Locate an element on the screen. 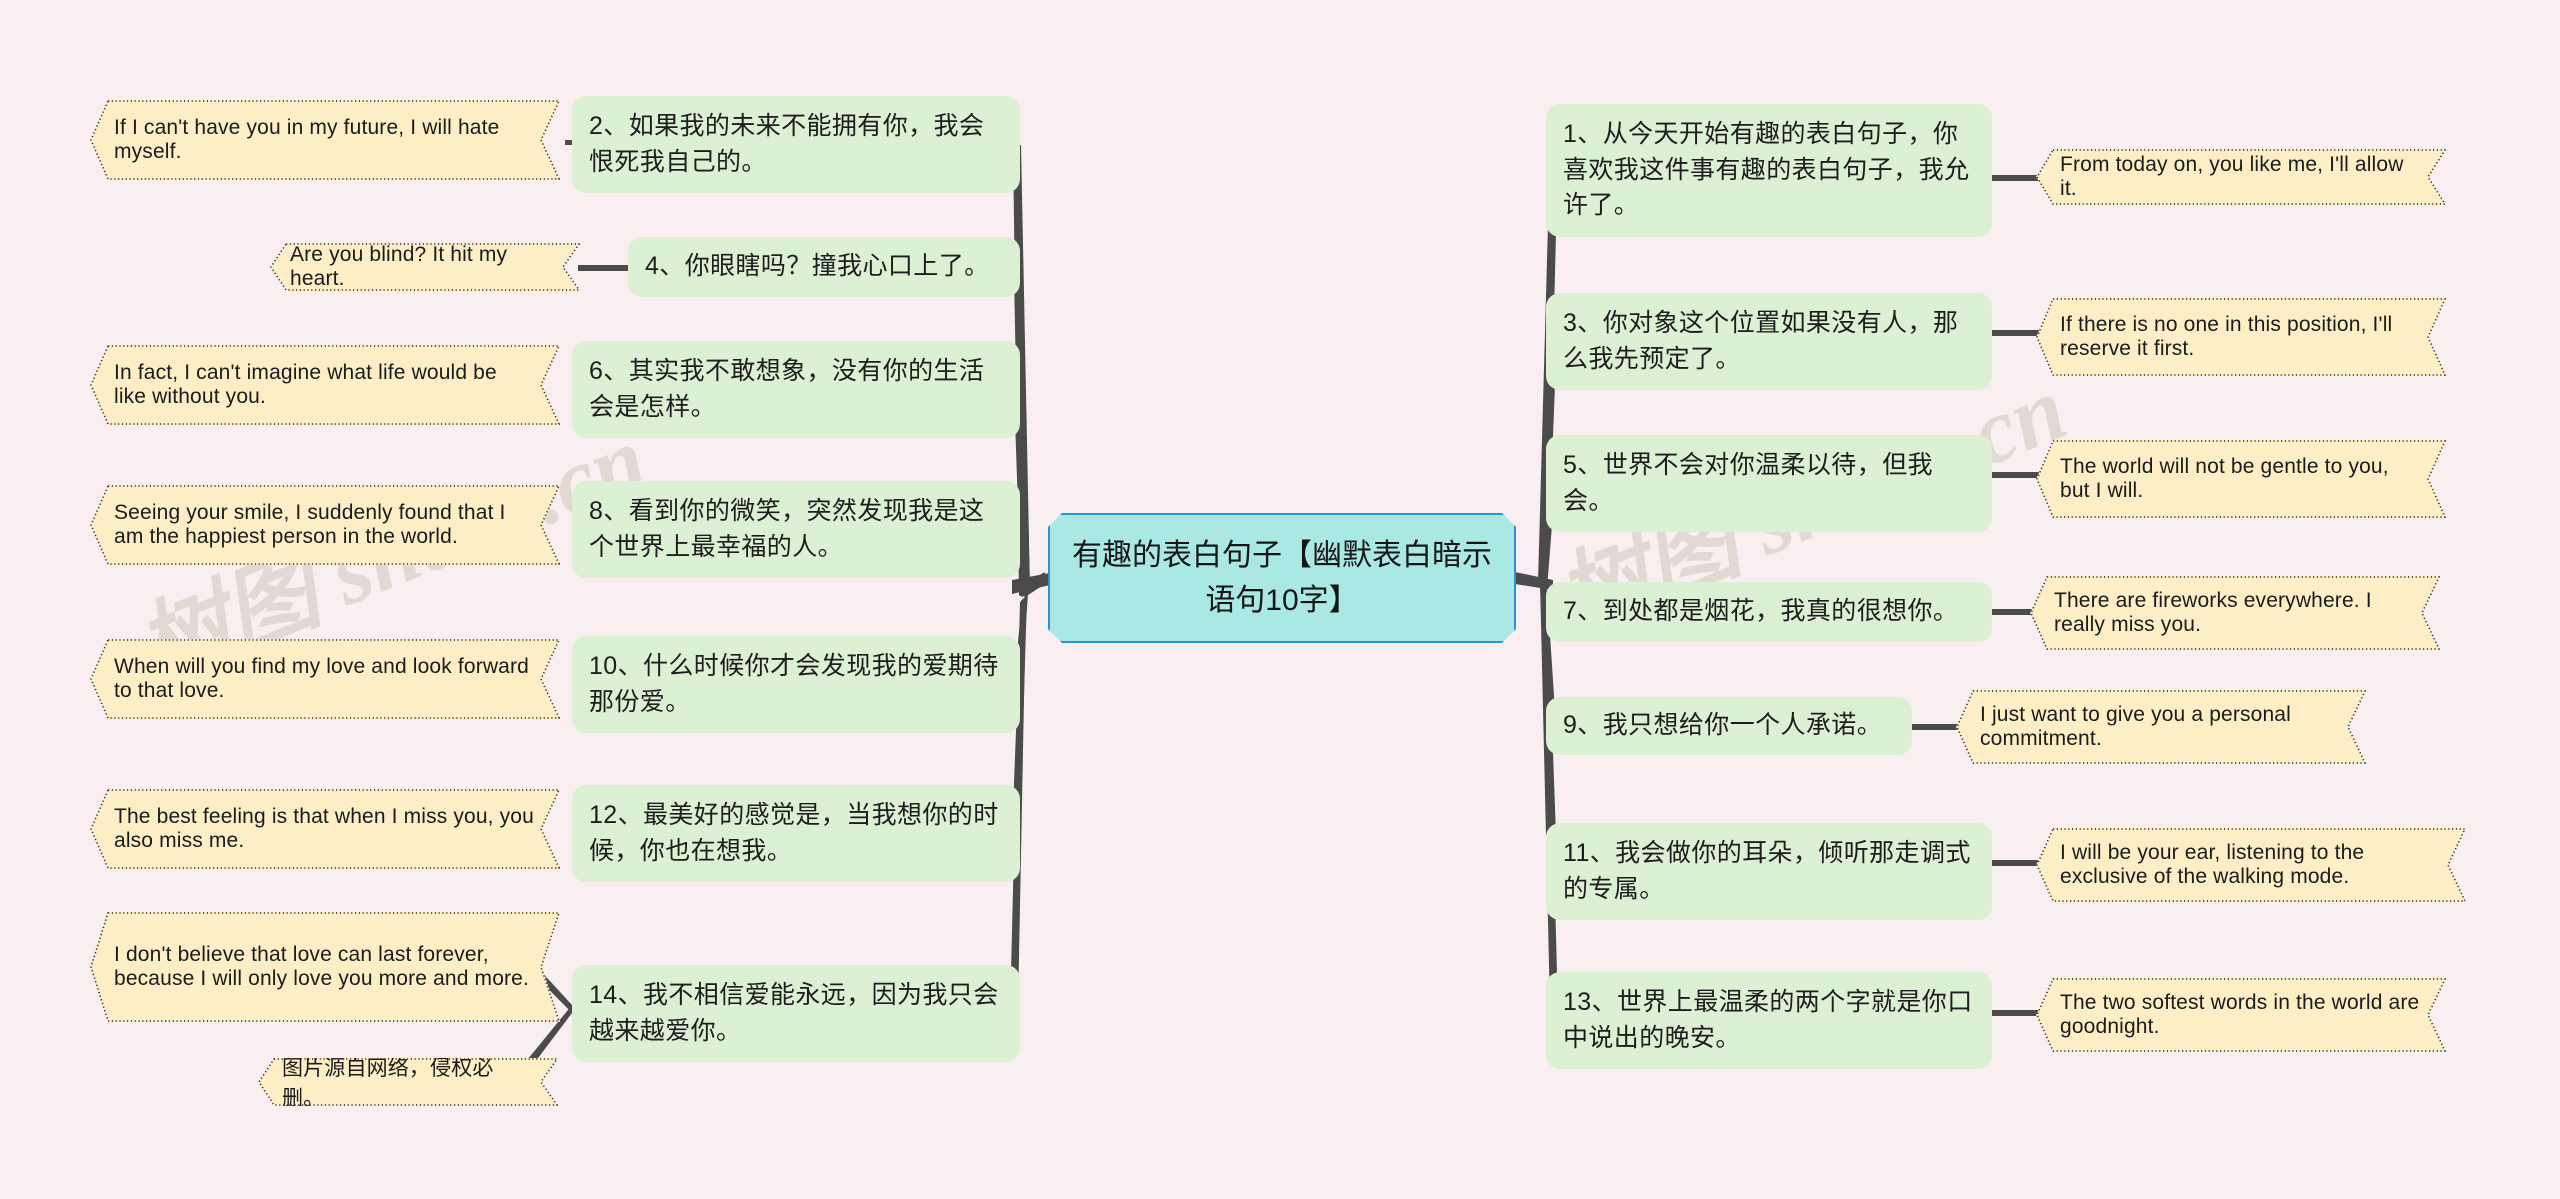  left-node-source-note: 图片源自网络，侵权必删。 is located at coordinates (408, 1082).